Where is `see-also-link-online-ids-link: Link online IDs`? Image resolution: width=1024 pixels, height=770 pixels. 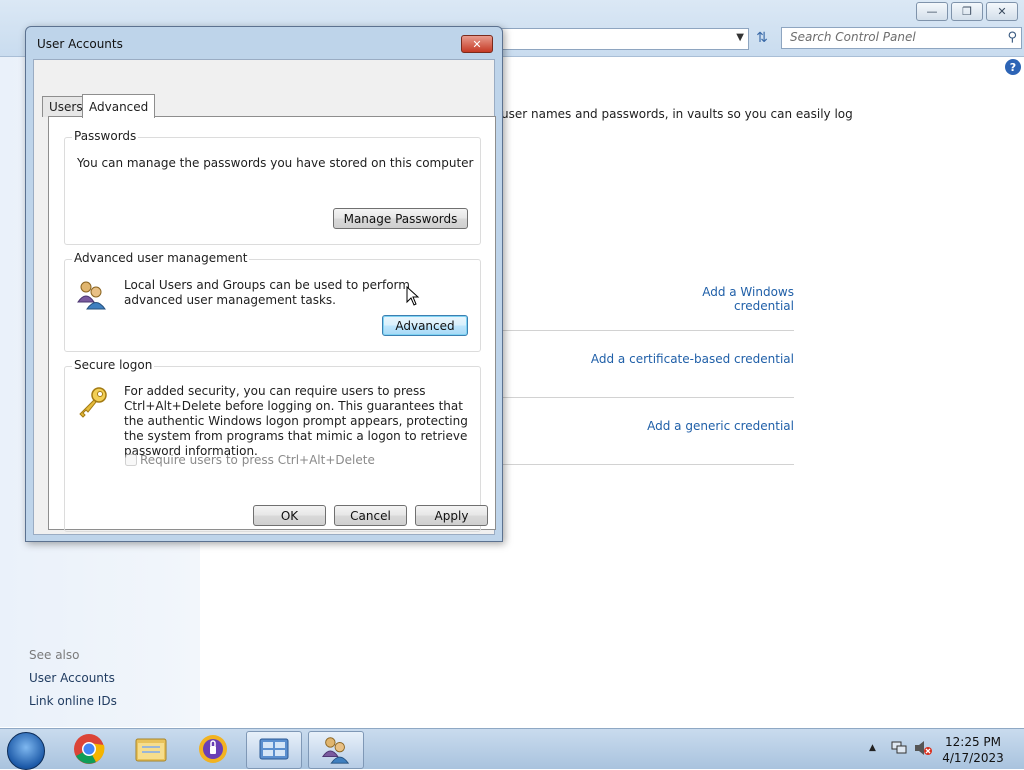
see-also-link-online-ids-link: Link online IDs is located at coordinates (73, 701).